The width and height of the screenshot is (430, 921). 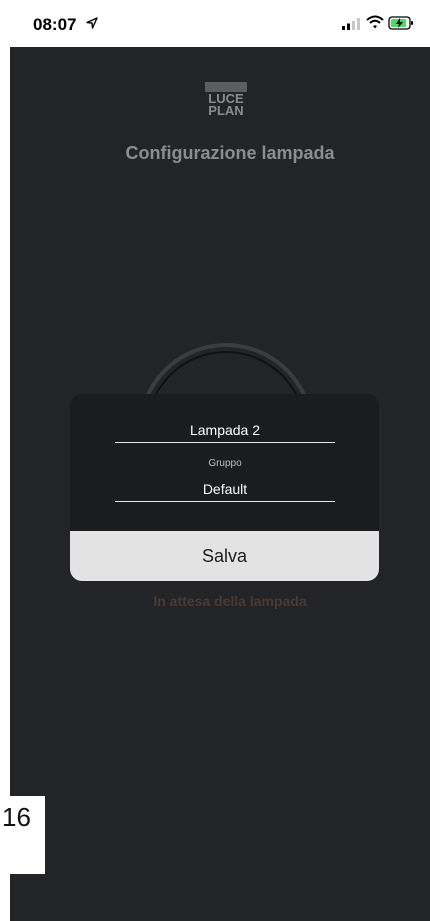 What do you see at coordinates (224, 556) in the screenshot?
I see `save-button: Salva` at bounding box center [224, 556].